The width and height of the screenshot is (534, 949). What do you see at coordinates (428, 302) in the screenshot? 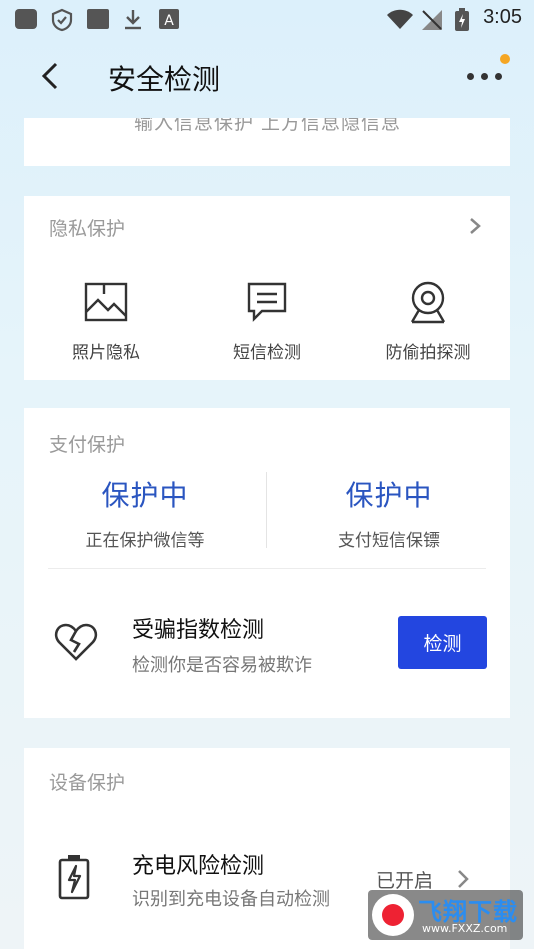
I see `camera-icon` at bounding box center [428, 302].